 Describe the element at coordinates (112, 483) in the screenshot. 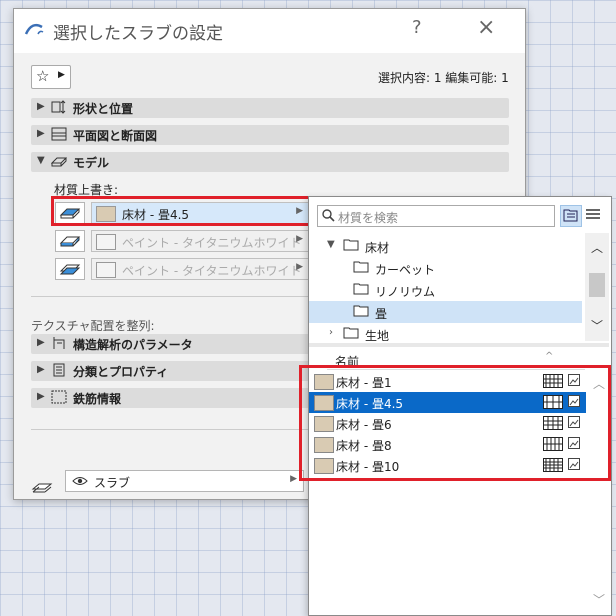

I see `view-select-label: スラブ` at that location.